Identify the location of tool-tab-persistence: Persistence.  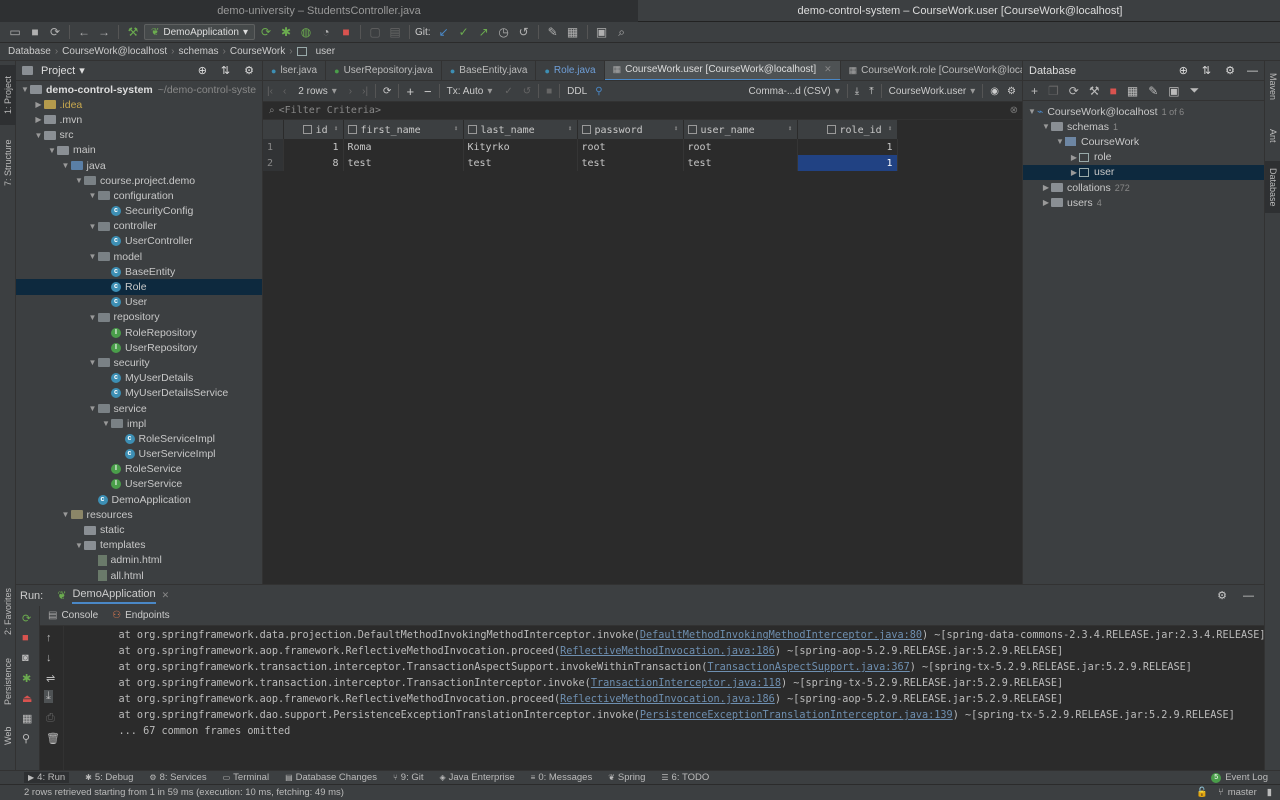
(8, 681).